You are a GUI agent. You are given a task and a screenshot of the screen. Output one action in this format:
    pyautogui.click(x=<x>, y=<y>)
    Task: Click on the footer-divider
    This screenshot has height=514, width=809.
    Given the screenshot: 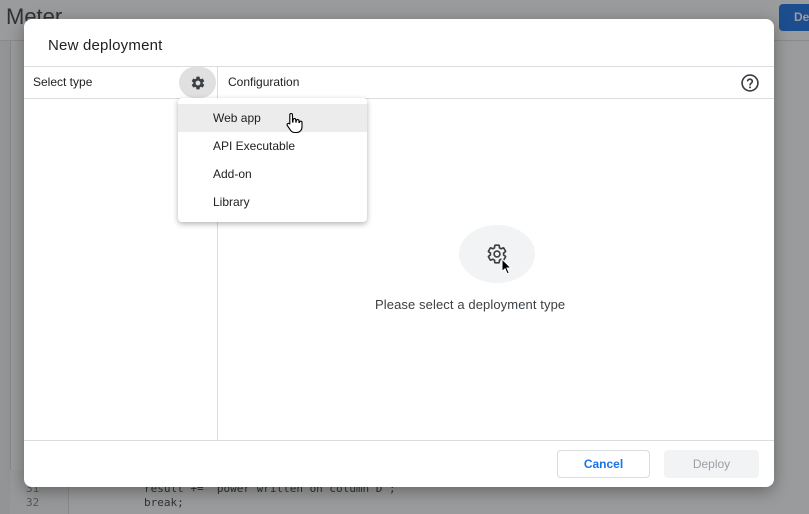 What is the action you would take?
    pyautogui.click(x=399, y=440)
    